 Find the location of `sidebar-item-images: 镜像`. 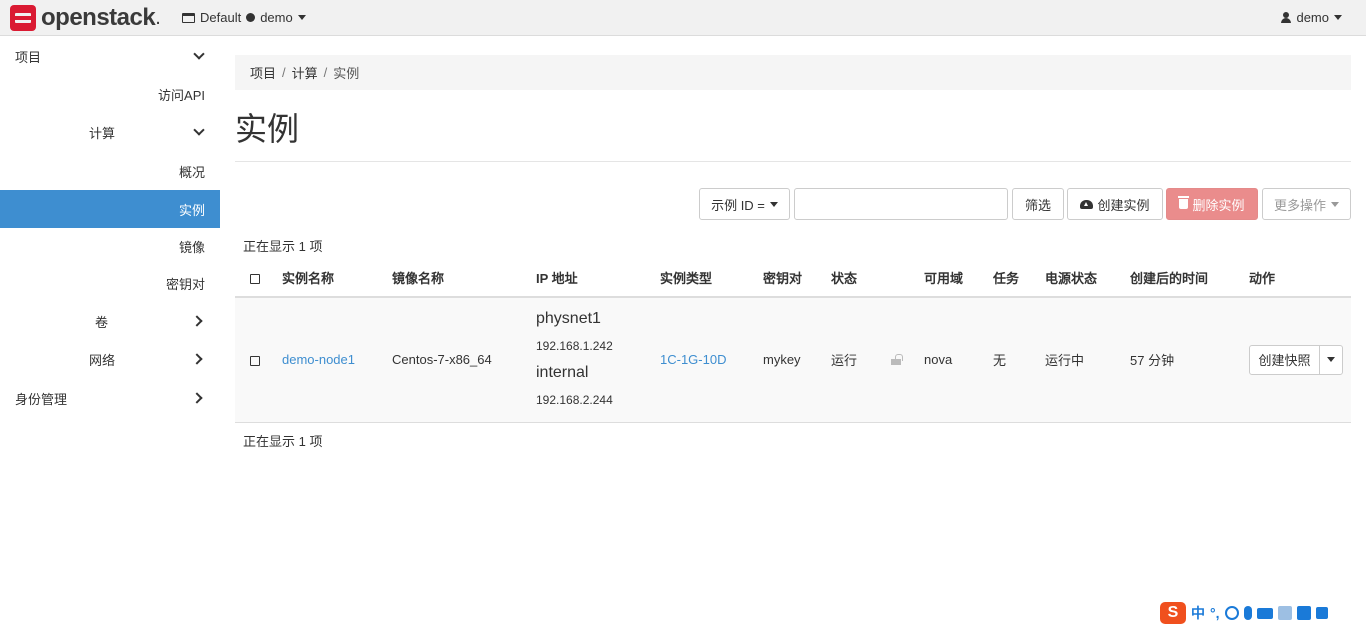

sidebar-item-images: 镜像 is located at coordinates (110, 246).